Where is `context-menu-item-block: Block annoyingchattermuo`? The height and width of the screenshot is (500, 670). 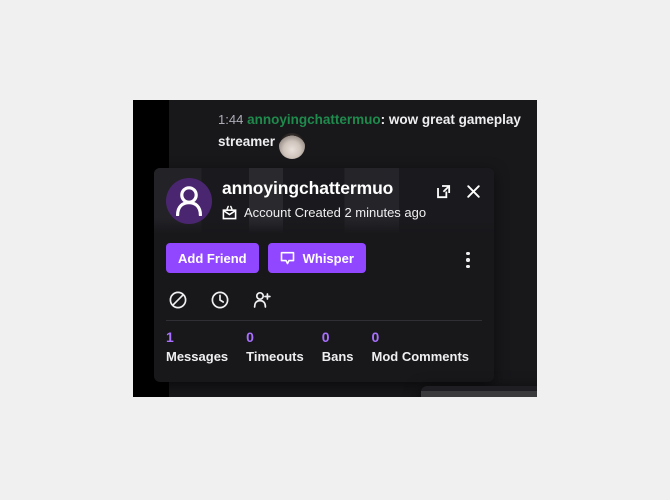
context-menu-item-block: Block annoyingchattermuo is located at coordinates (479, 394).